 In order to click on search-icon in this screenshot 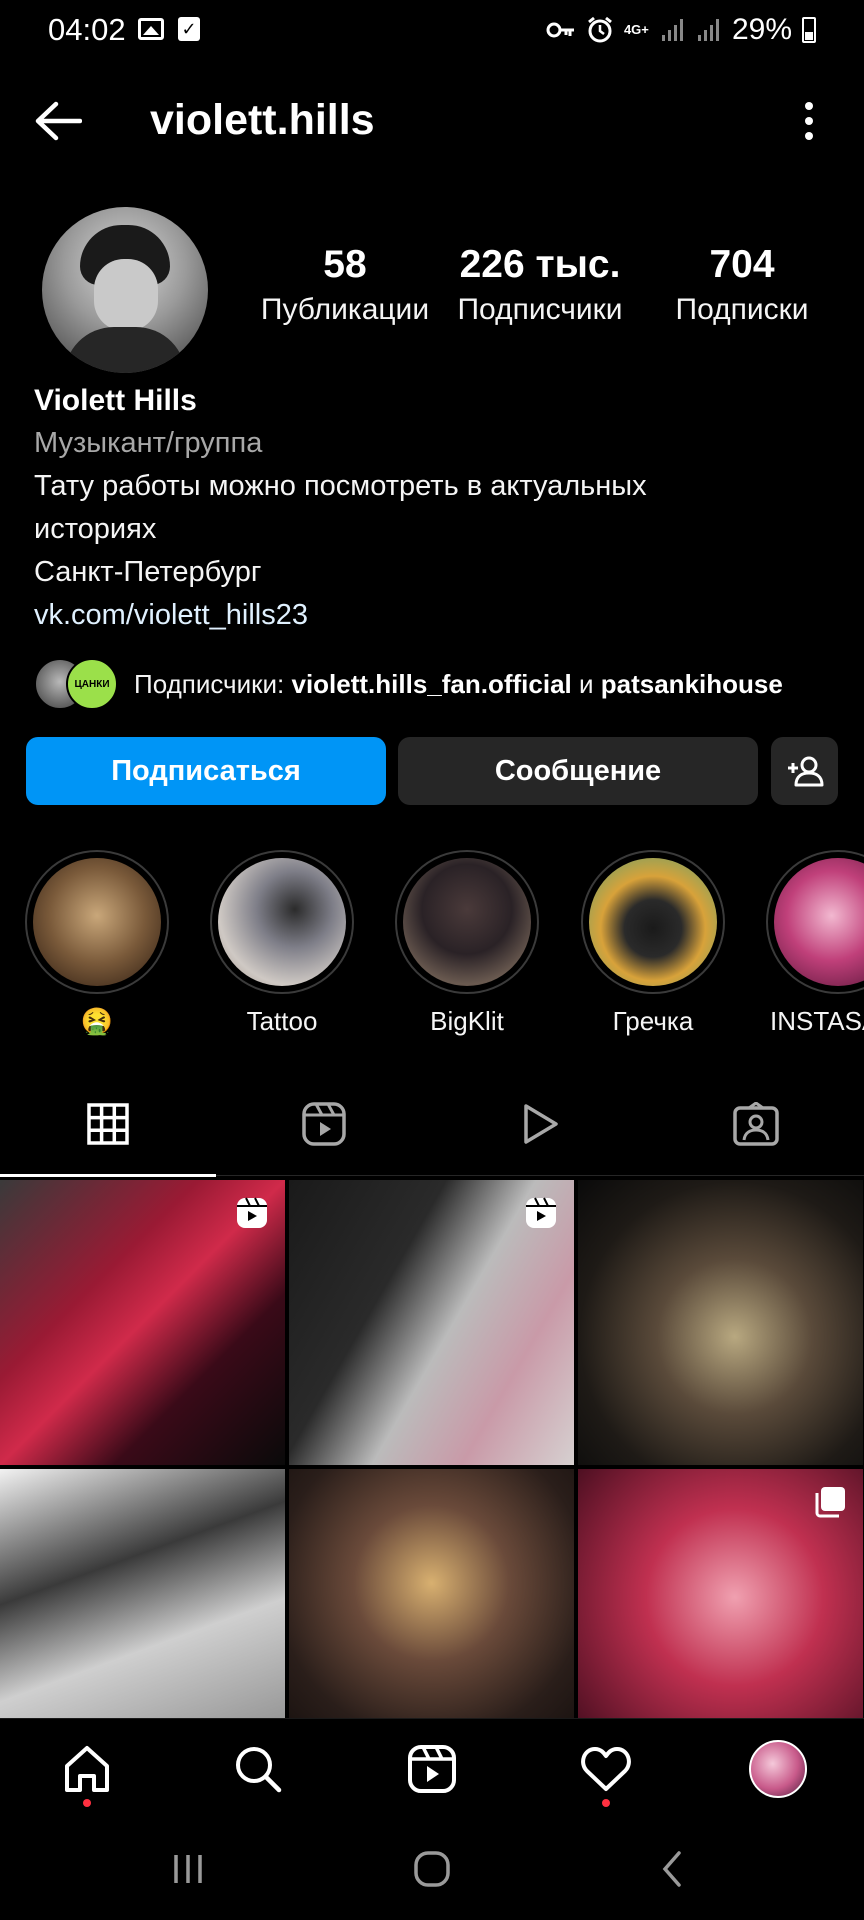, I will do `click(259, 1770)`.